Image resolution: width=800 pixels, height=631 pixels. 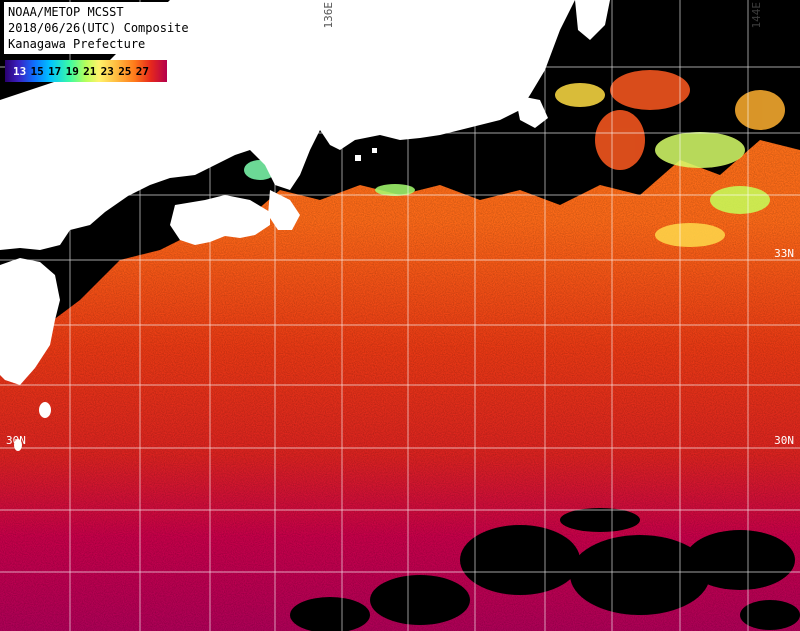 What do you see at coordinates (37, 71) in the screenshot?
I see `colorbar-label: 15` at bounding box center [37, 71].